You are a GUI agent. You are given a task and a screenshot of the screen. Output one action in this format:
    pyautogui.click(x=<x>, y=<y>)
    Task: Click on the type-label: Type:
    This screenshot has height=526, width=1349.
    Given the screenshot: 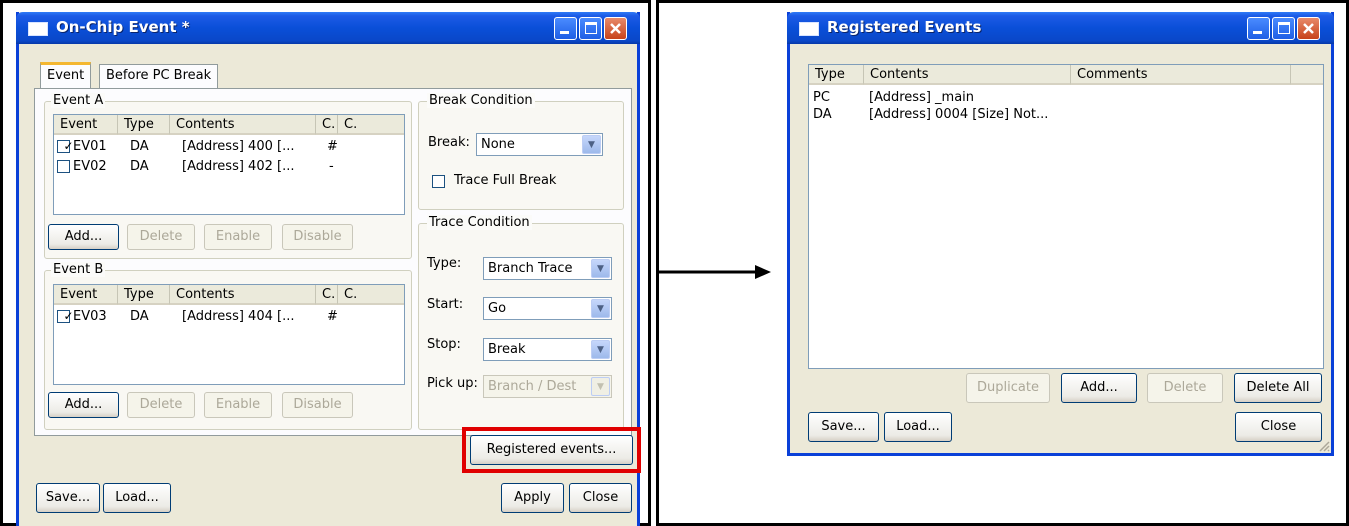 What is the action you would take?
    pyautogui.click(x=444, y=263)
    